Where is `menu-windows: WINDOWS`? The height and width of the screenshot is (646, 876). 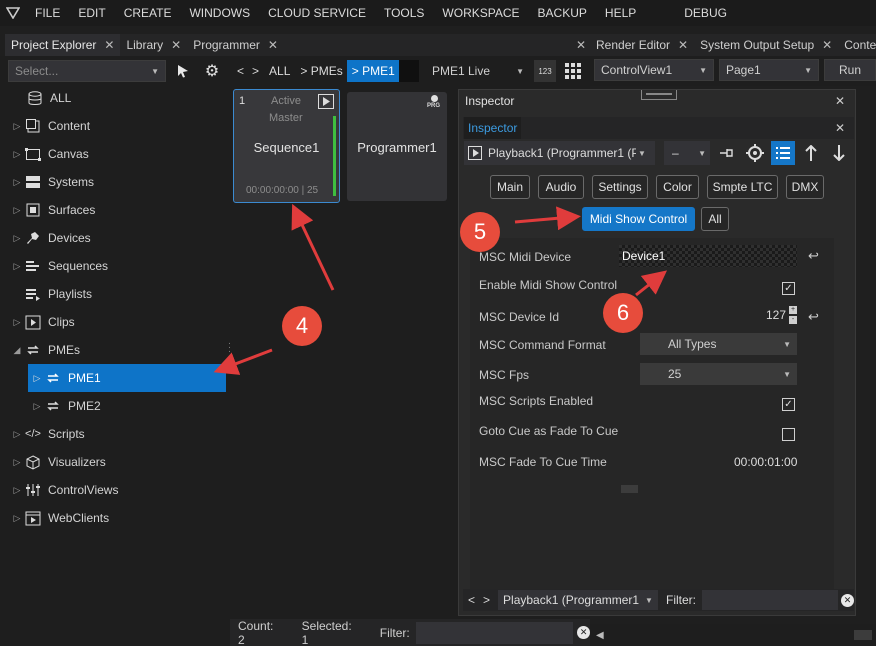 menu-windows: WINDOWS is located at coordinates (219, 13).